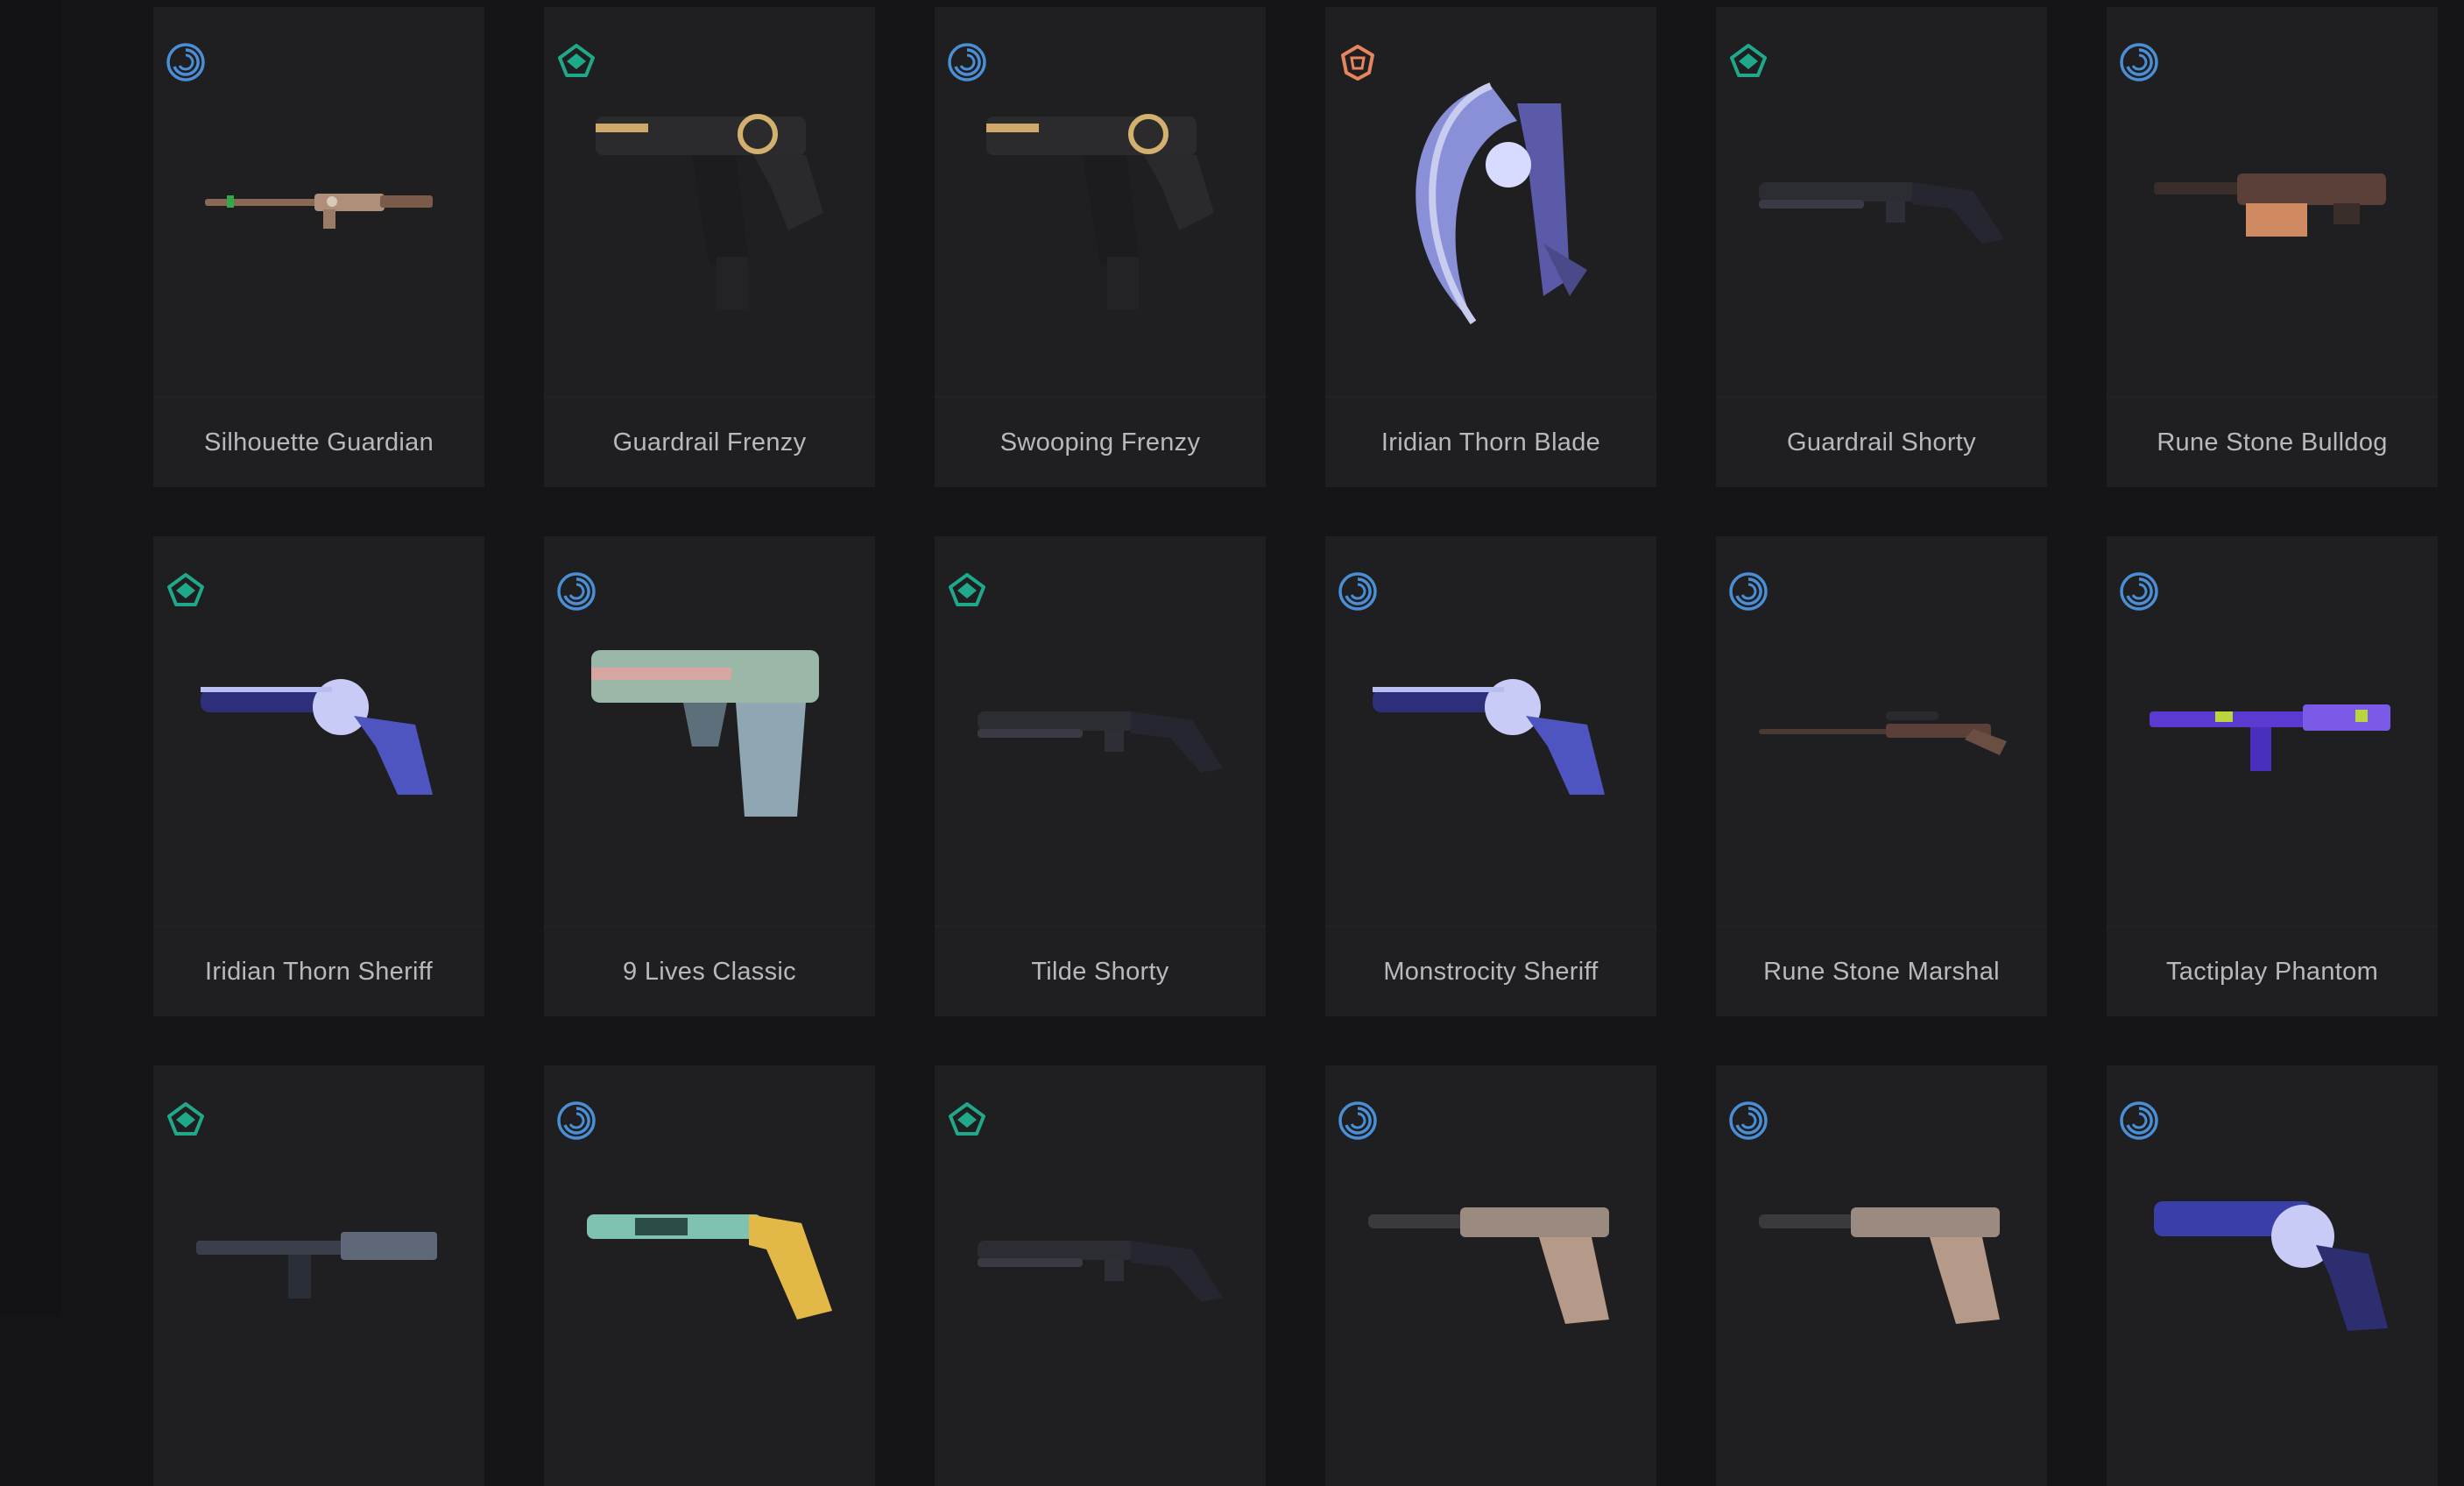 The height and width of the screenshot is (1486, 2464). Describe the element at coordinates (1490, 204) in the screenshot. I see `melee-blade-icon` at that location.